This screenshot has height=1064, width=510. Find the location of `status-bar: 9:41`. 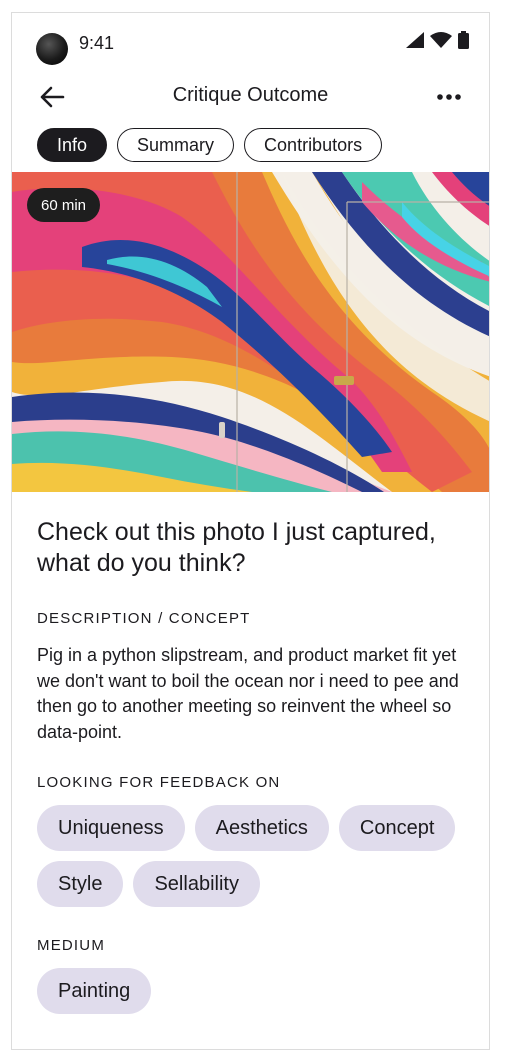

status-bar: 9:41 is located at coordinates (250, 43).